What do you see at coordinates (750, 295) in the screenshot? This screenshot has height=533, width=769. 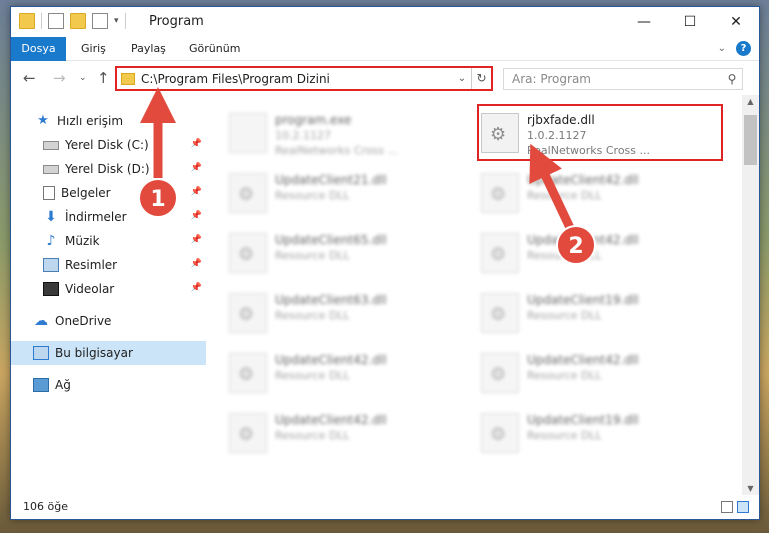 I see `vertical-scrollbar: ▲ ▼` at bounding box center [750, 295].